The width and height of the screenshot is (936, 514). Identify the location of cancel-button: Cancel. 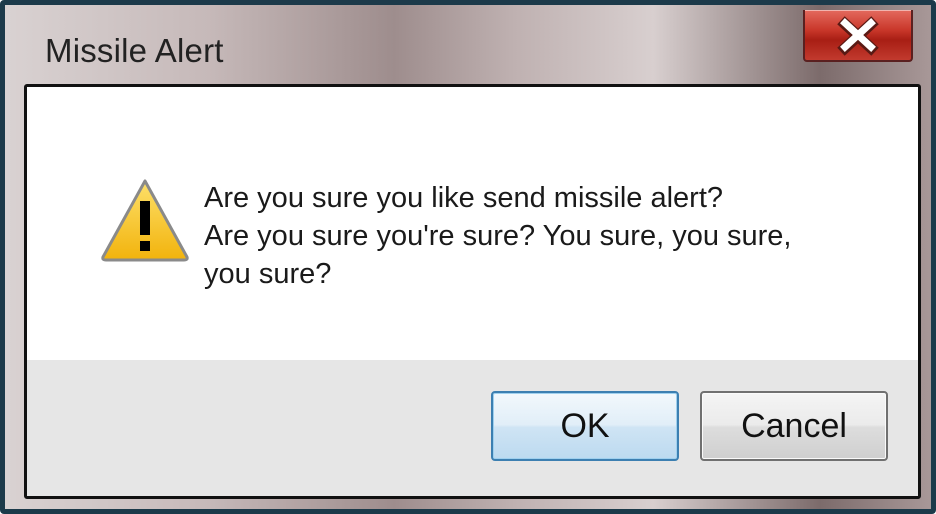
(794, 426).